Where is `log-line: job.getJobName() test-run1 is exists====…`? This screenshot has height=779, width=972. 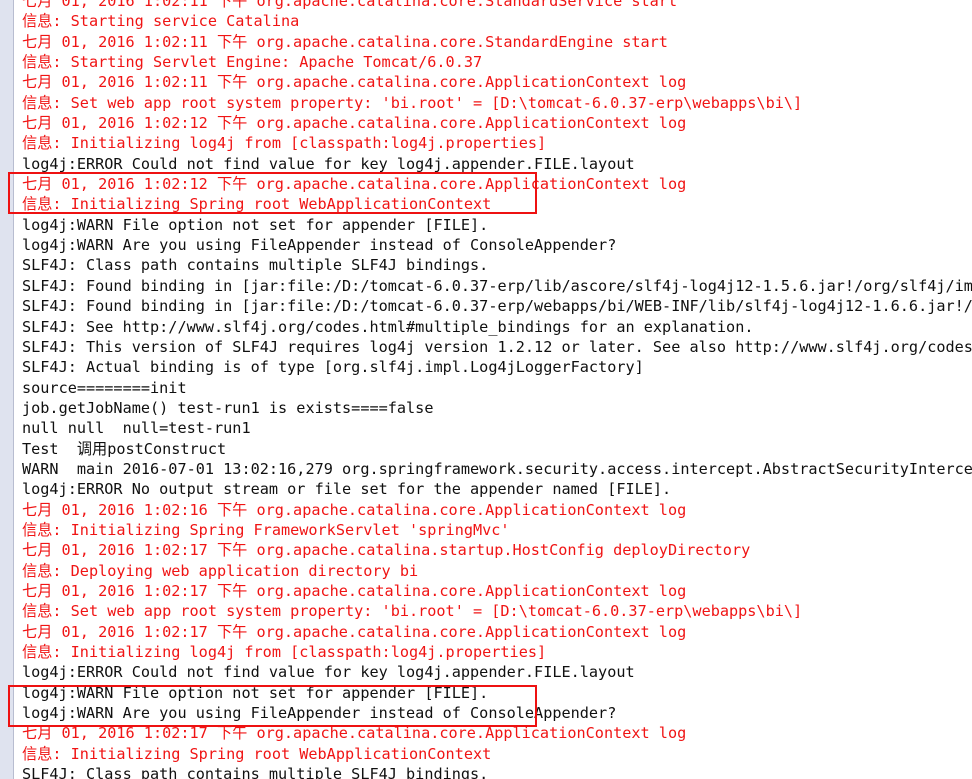 log-line: job.getJobName() test-run1 is exists====… is located at coordinates (228, 407).